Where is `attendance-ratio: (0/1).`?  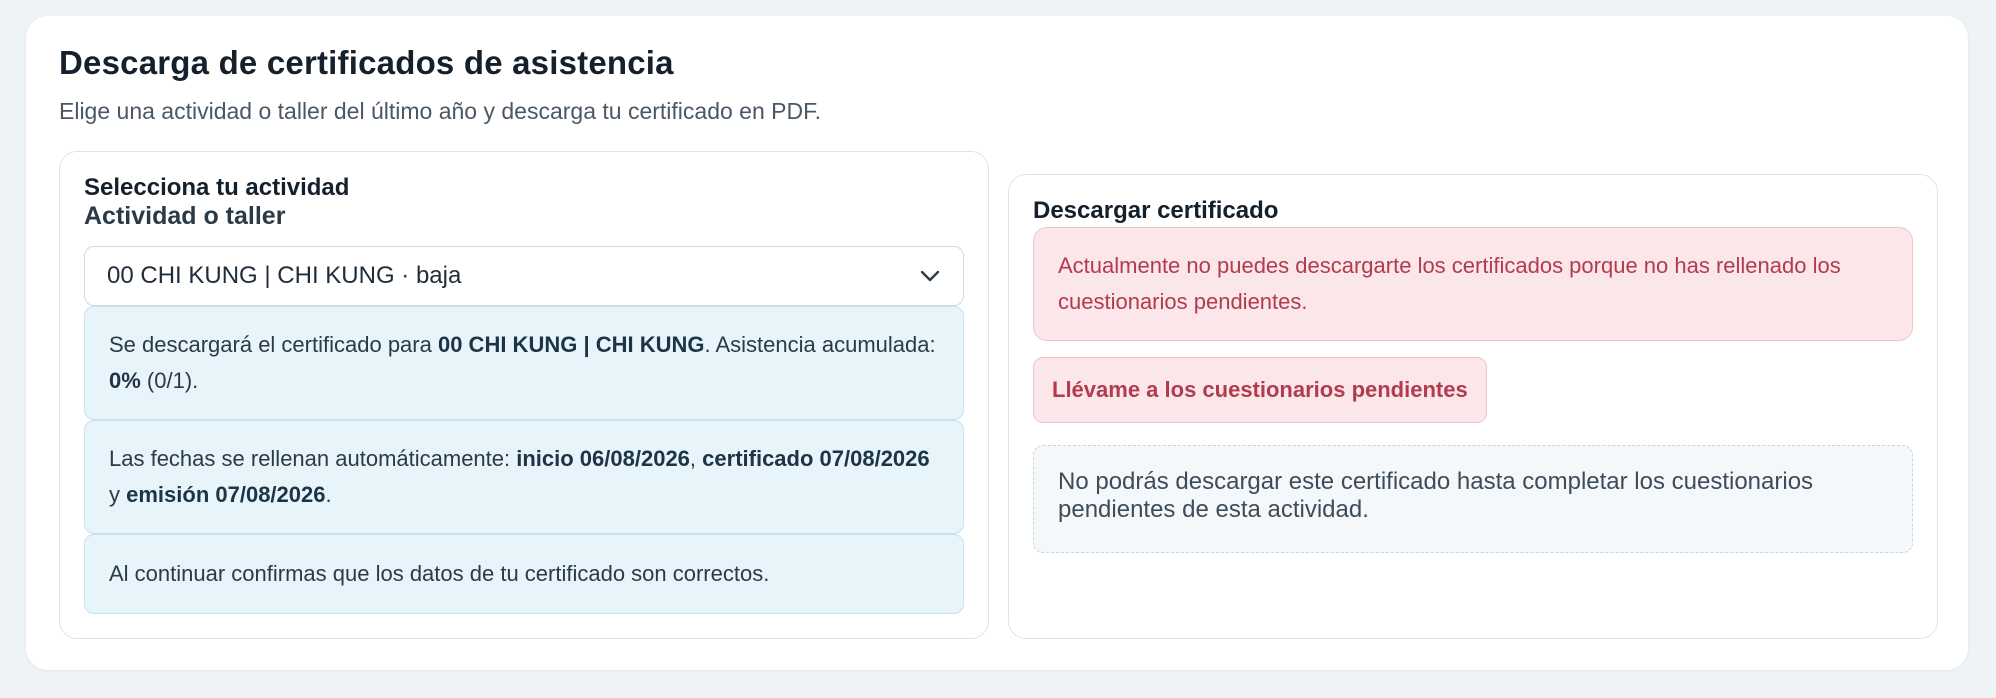 attendance-ratio: (0/1). is located at coordinates (169, 380).